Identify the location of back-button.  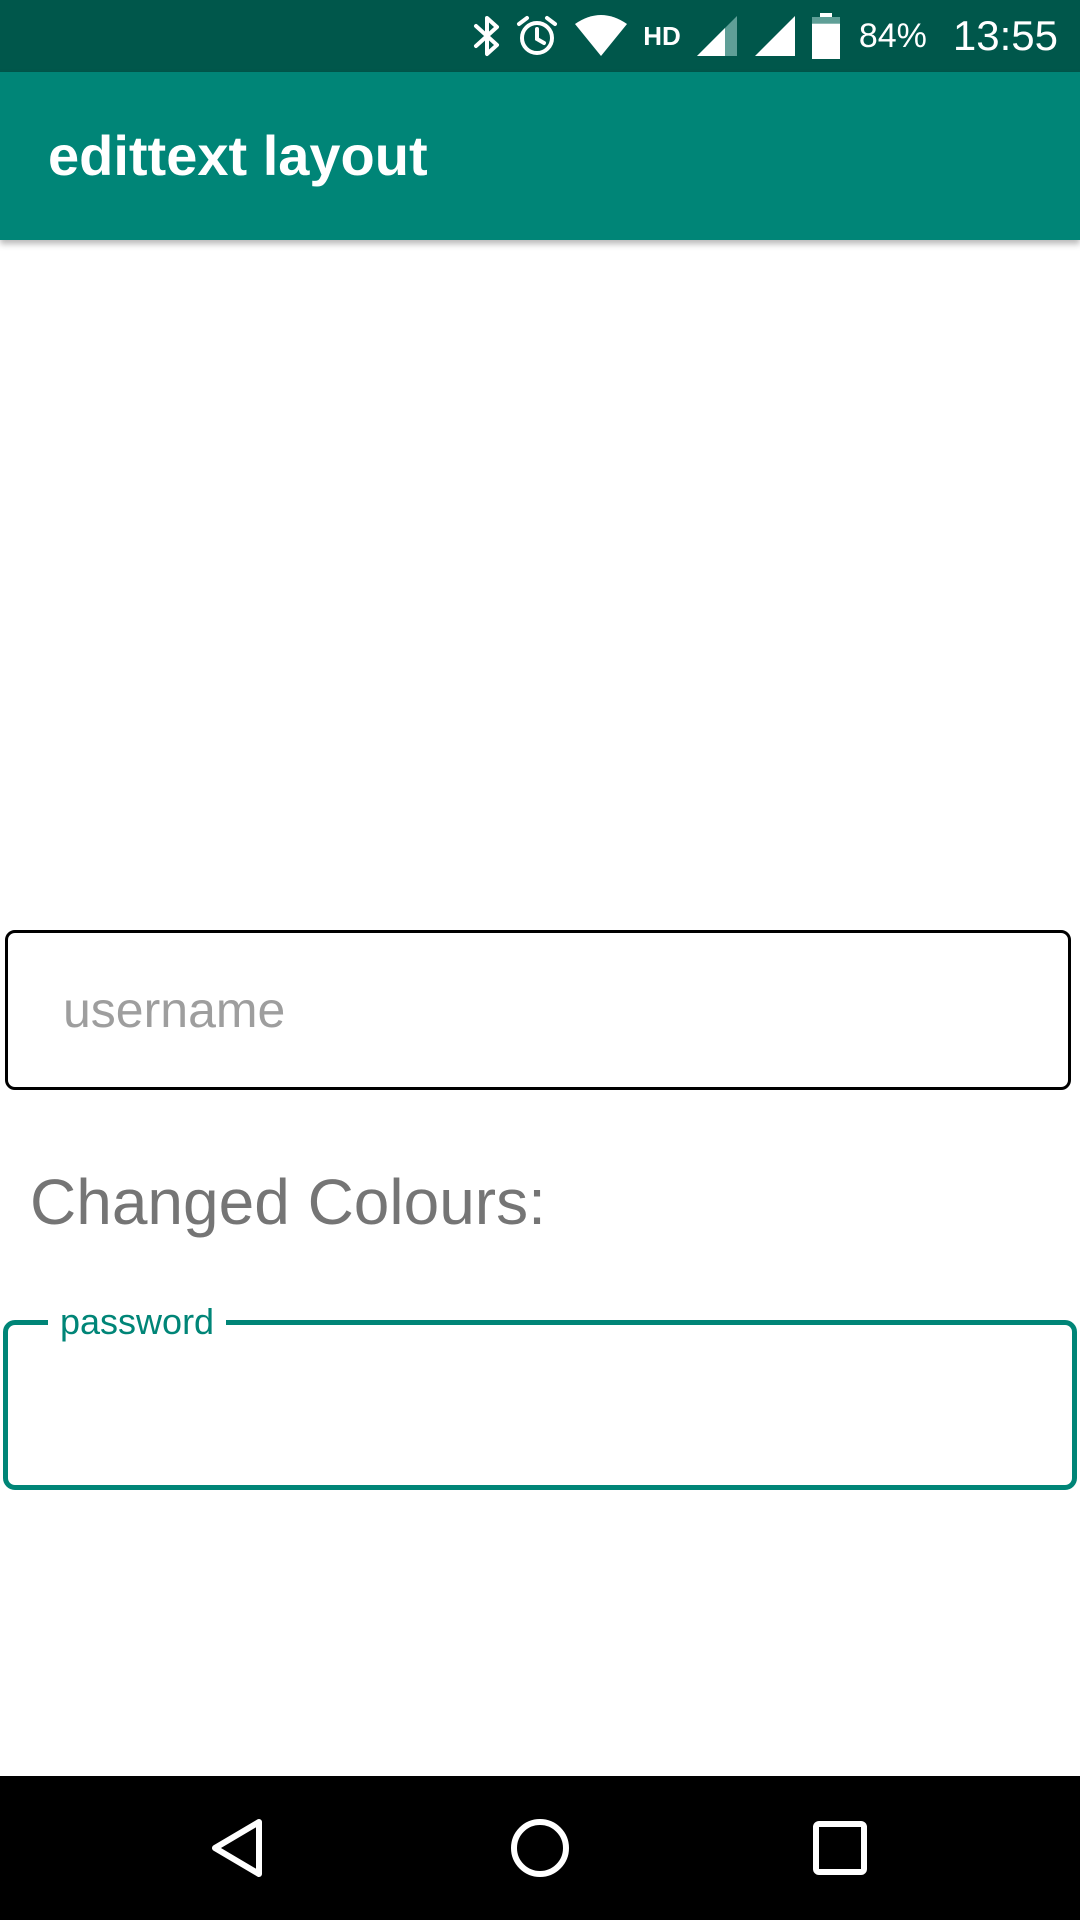
(239, 1848).